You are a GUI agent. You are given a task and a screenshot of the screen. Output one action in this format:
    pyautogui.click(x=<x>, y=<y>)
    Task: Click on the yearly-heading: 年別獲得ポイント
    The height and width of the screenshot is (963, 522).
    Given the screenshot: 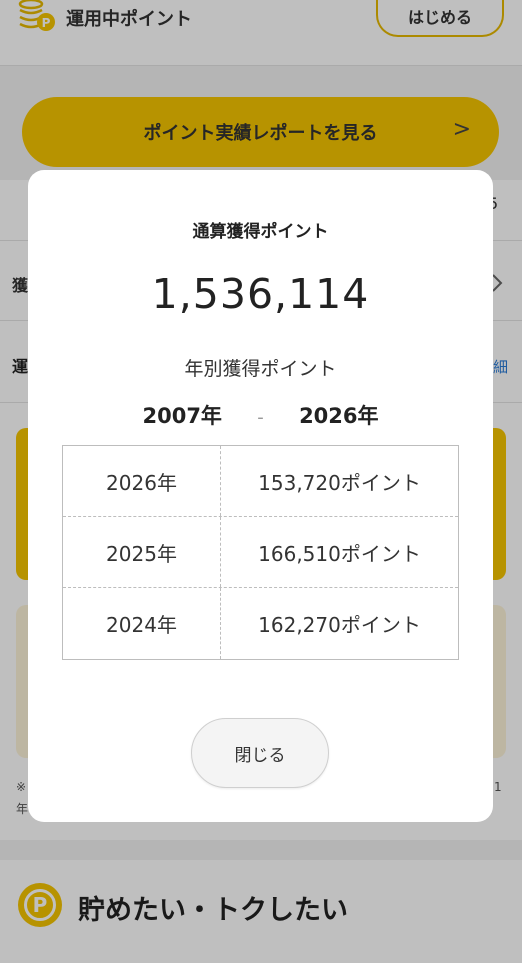 What is the action you would take?
    pyautogui.click(x=260, y=369)
    